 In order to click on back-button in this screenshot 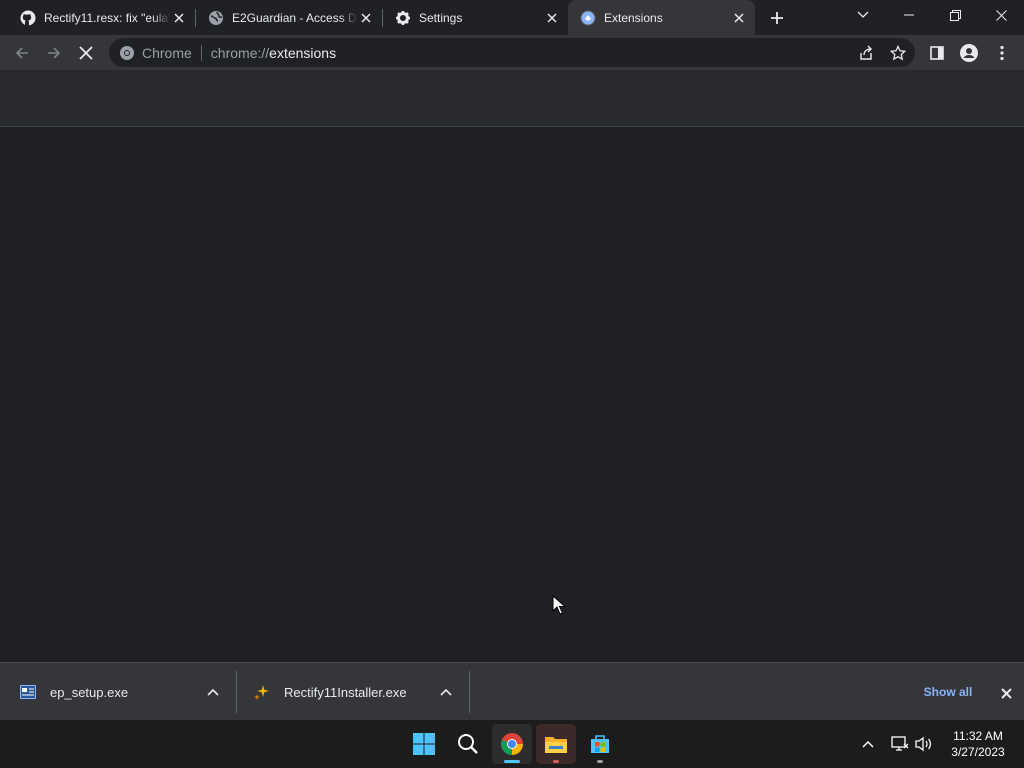, I will do `click(22, 53)`.